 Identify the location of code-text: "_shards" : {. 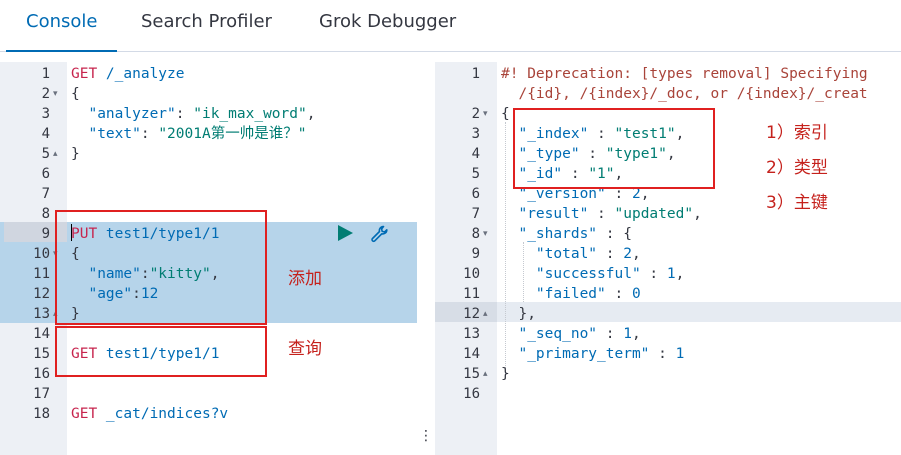
(566, 234).